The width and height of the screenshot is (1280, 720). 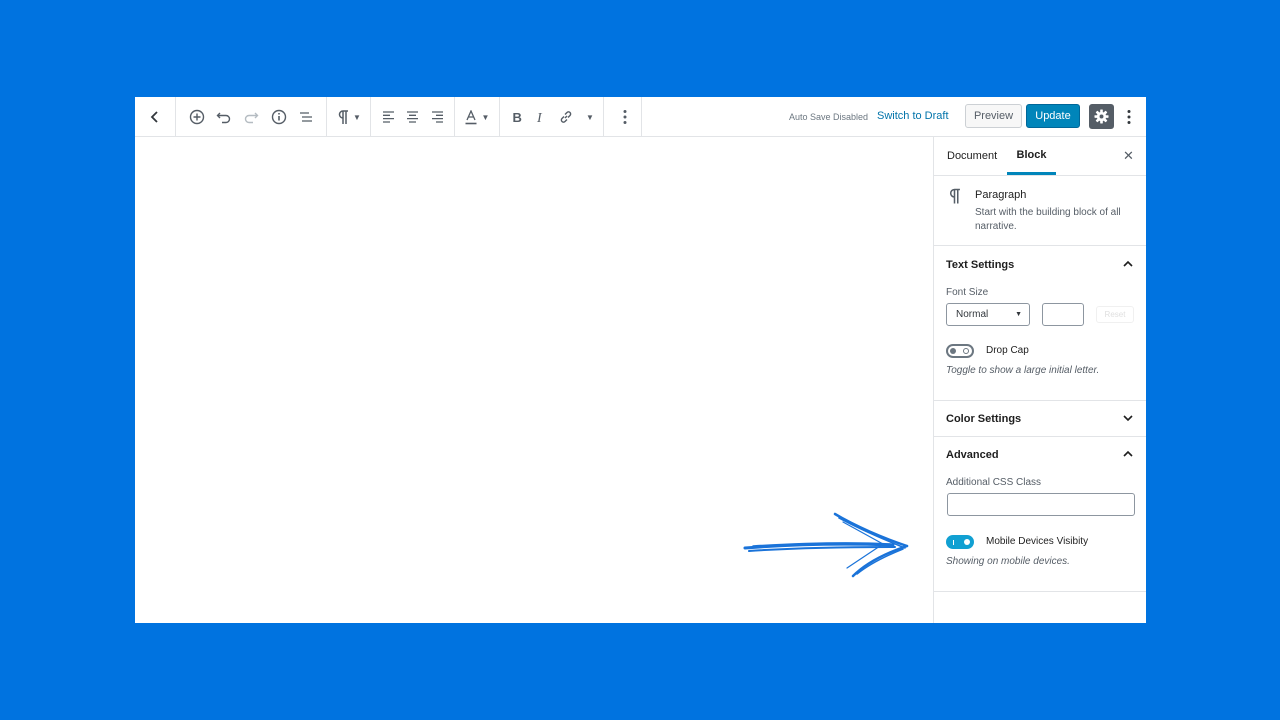 I want to click on block-more-vertical-icon, so click(x=625, y=117).